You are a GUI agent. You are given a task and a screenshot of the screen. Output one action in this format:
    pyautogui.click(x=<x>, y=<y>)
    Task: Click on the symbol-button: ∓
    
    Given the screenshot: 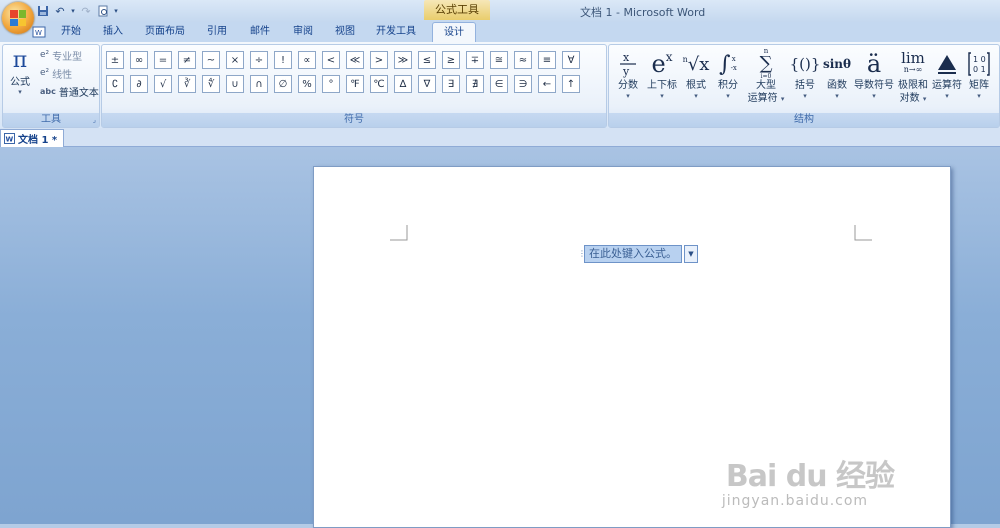 What is the action you would take?
    pyautogui.click(x=475, y=60)
    